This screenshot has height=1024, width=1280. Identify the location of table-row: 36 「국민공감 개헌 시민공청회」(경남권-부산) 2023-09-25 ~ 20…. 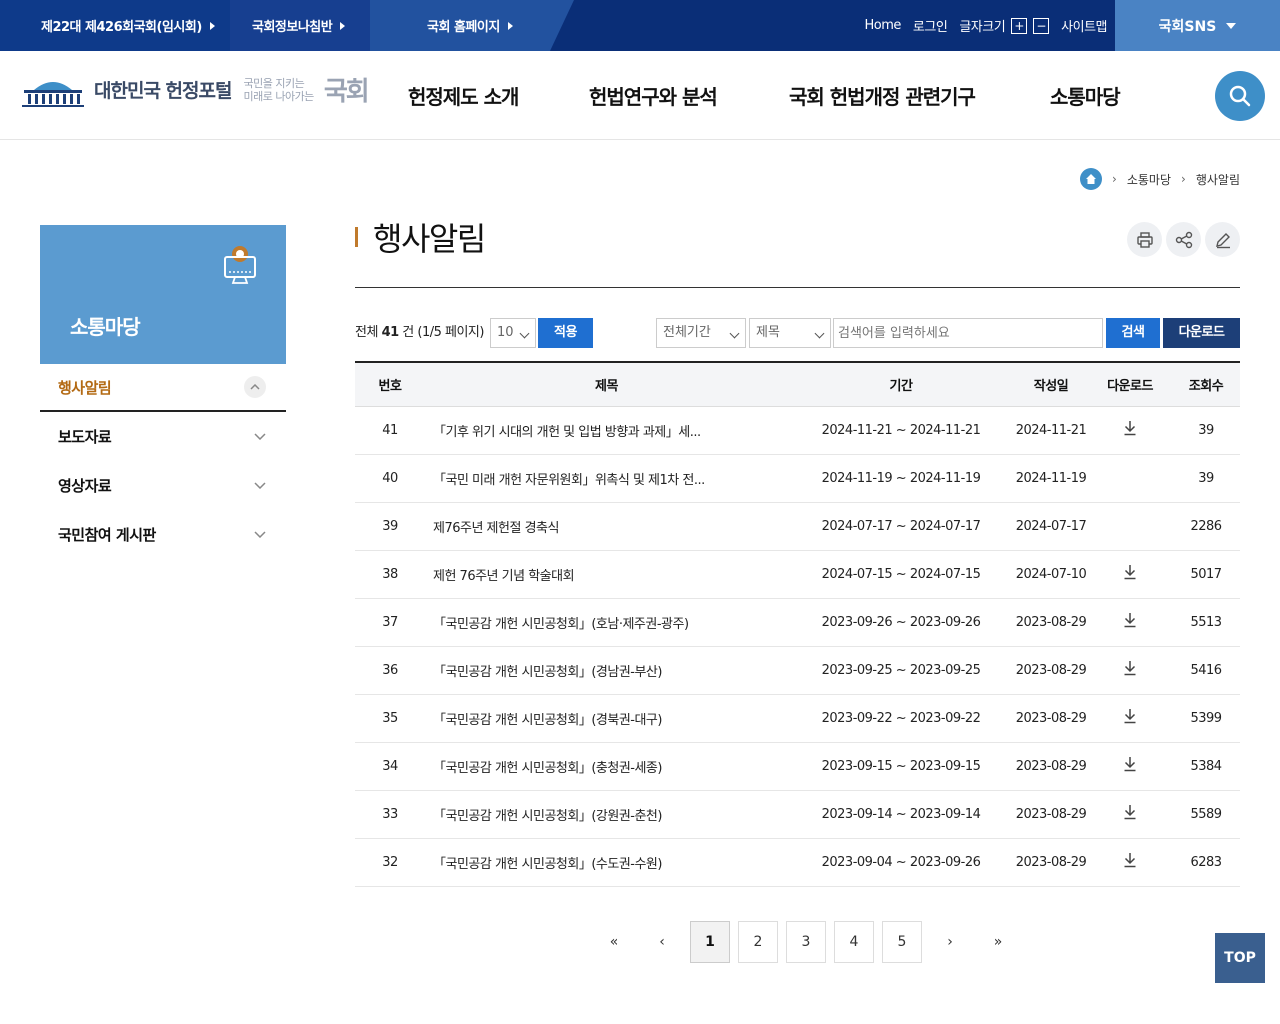
(797, 670).